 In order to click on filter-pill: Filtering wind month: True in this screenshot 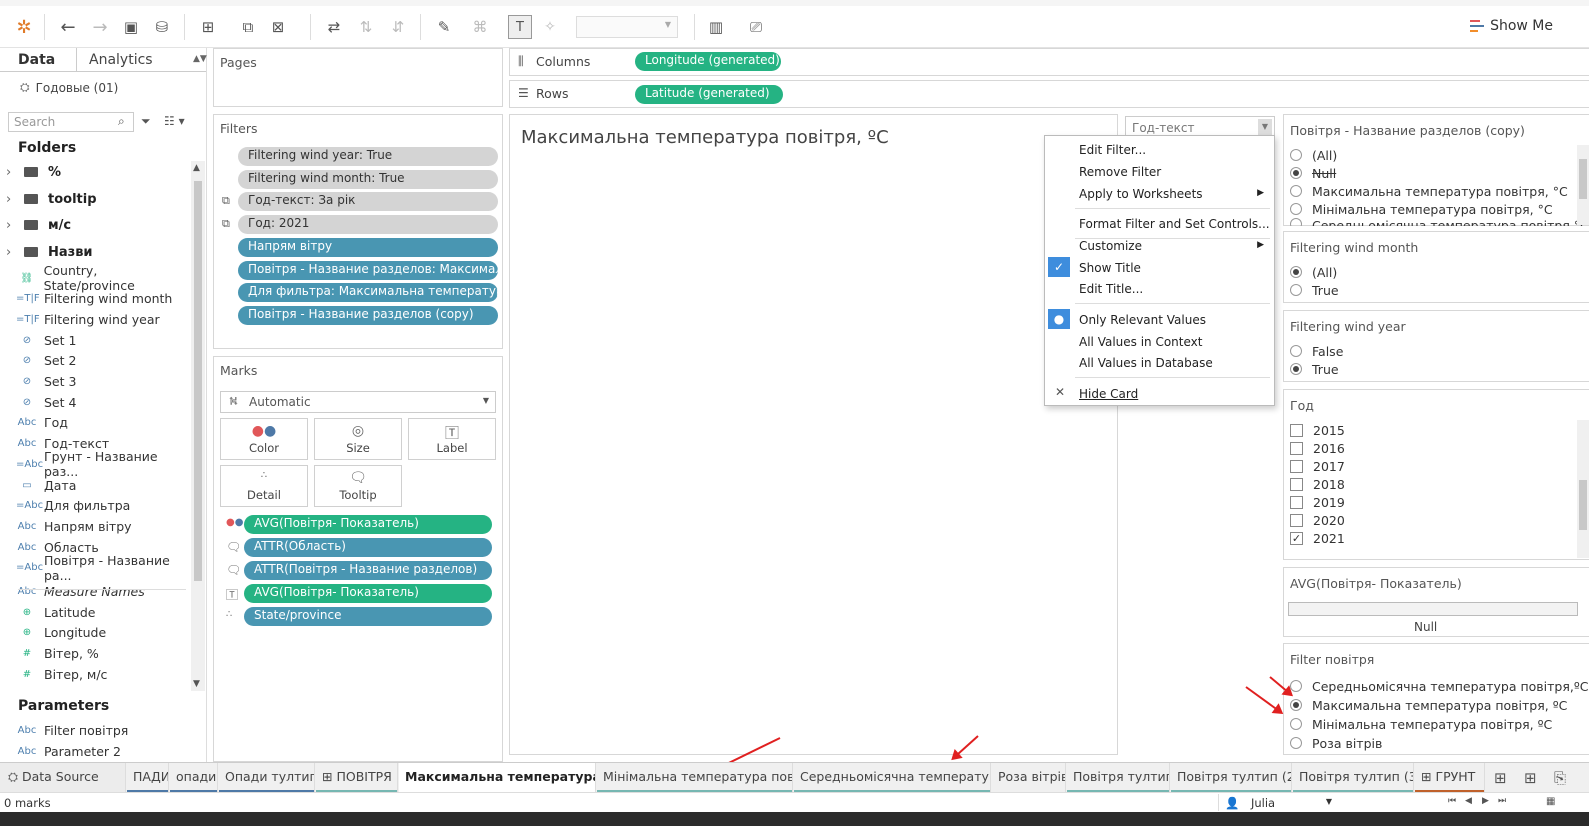, I will do `click(368, 179)`.